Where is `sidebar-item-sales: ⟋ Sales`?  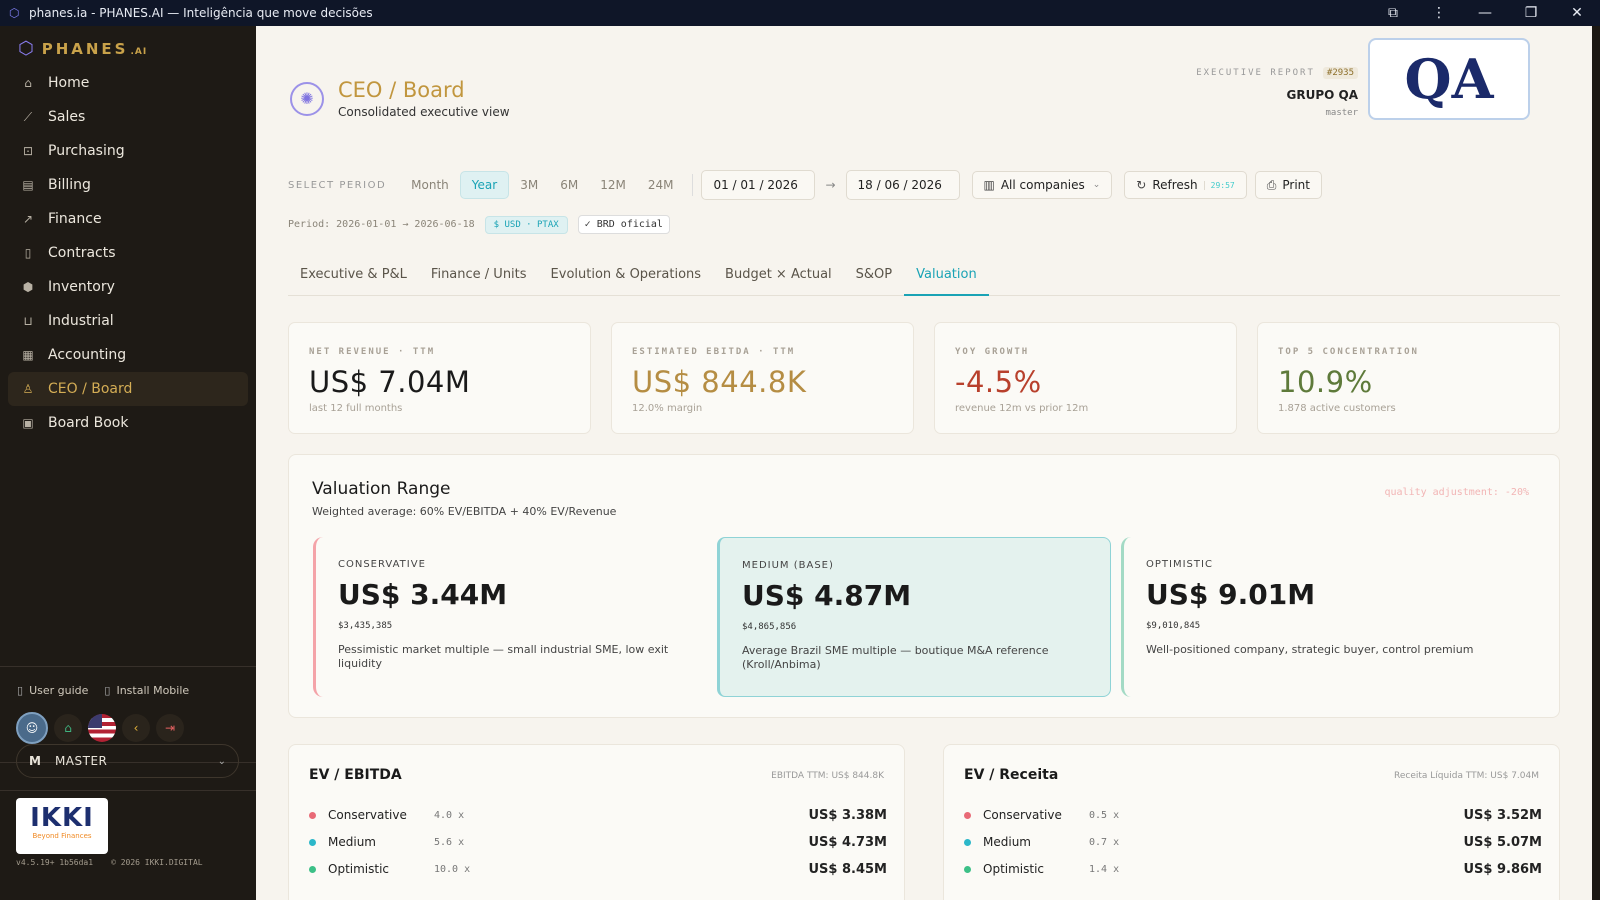 sidebar-item-sales: ⟋ Sales is located at coordinates (128, 117).